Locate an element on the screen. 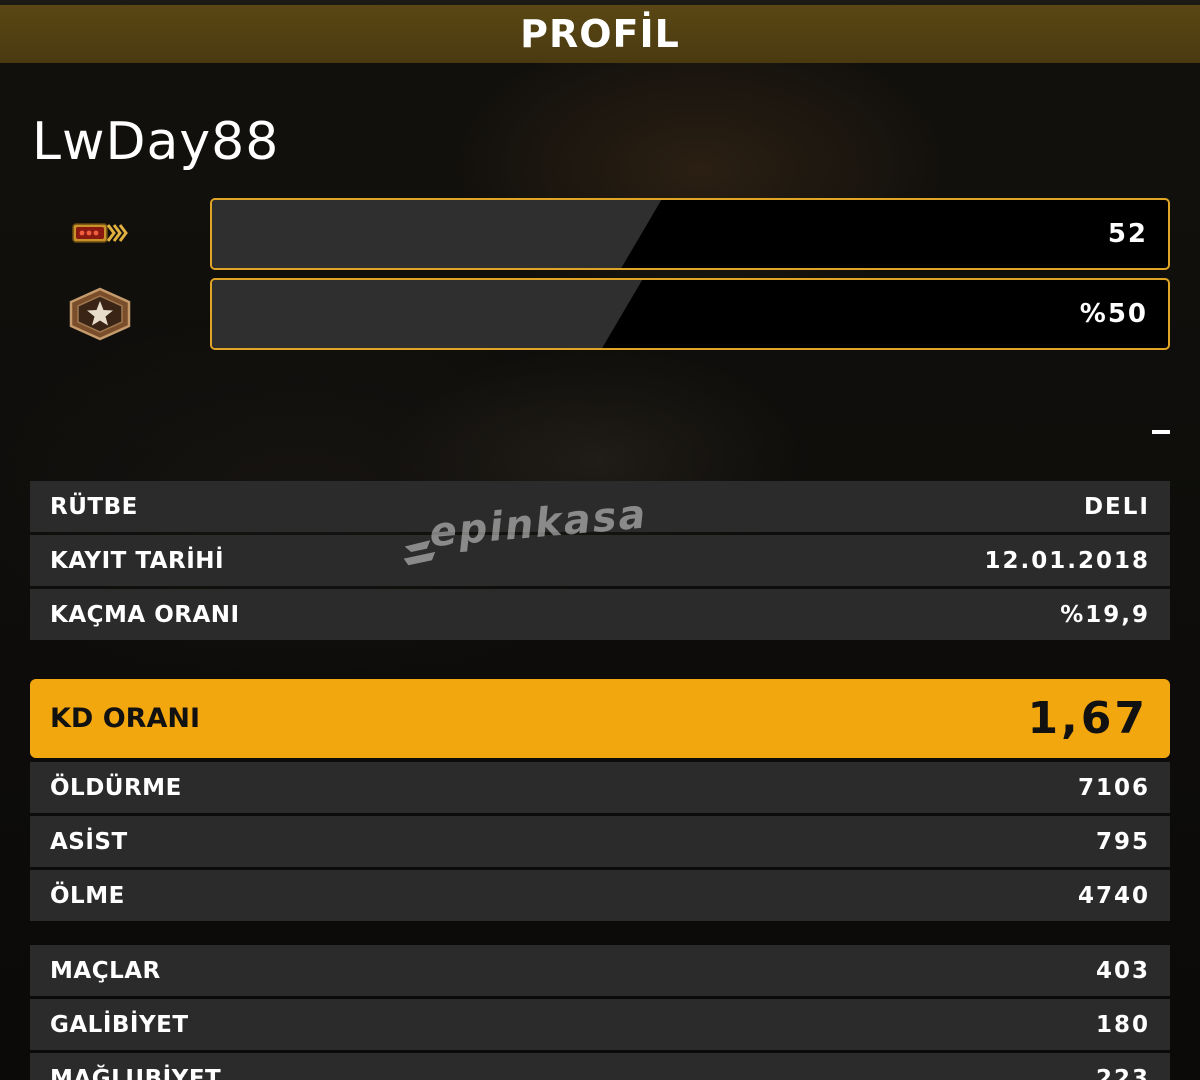  row-label: MAÇLAR is located at coordinates (105, 970).